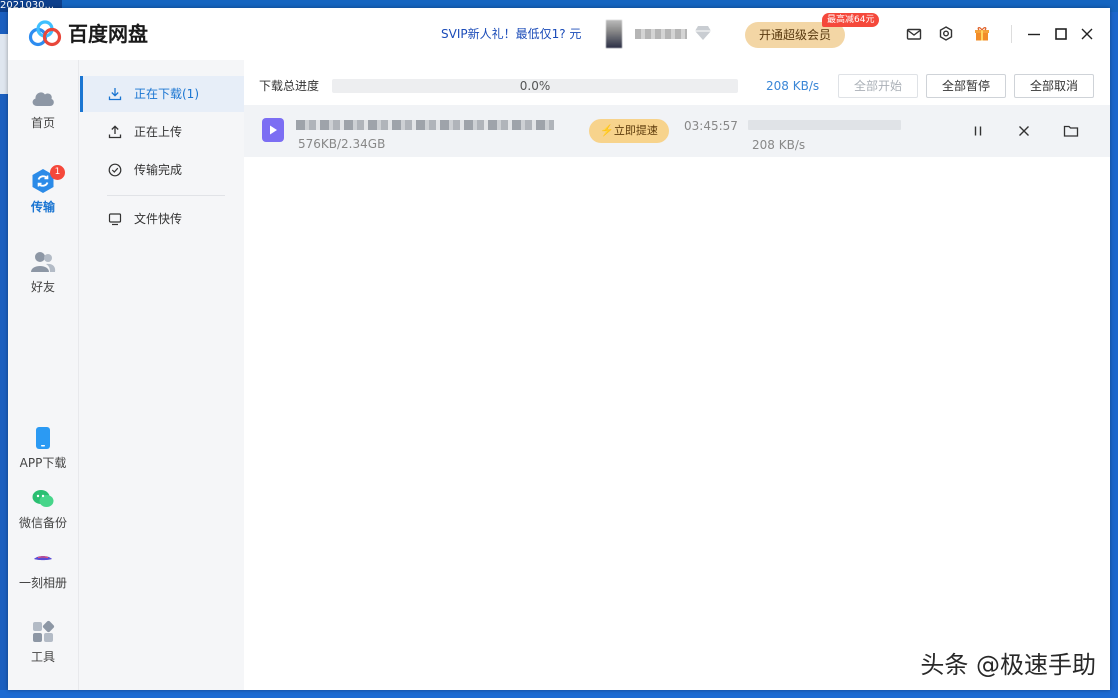 The height and width of the screenshot is (698, 1118). What do you see at coordinates (614, 34) in the screenshot?
I see `avatar` at bounding box center [614, 34].